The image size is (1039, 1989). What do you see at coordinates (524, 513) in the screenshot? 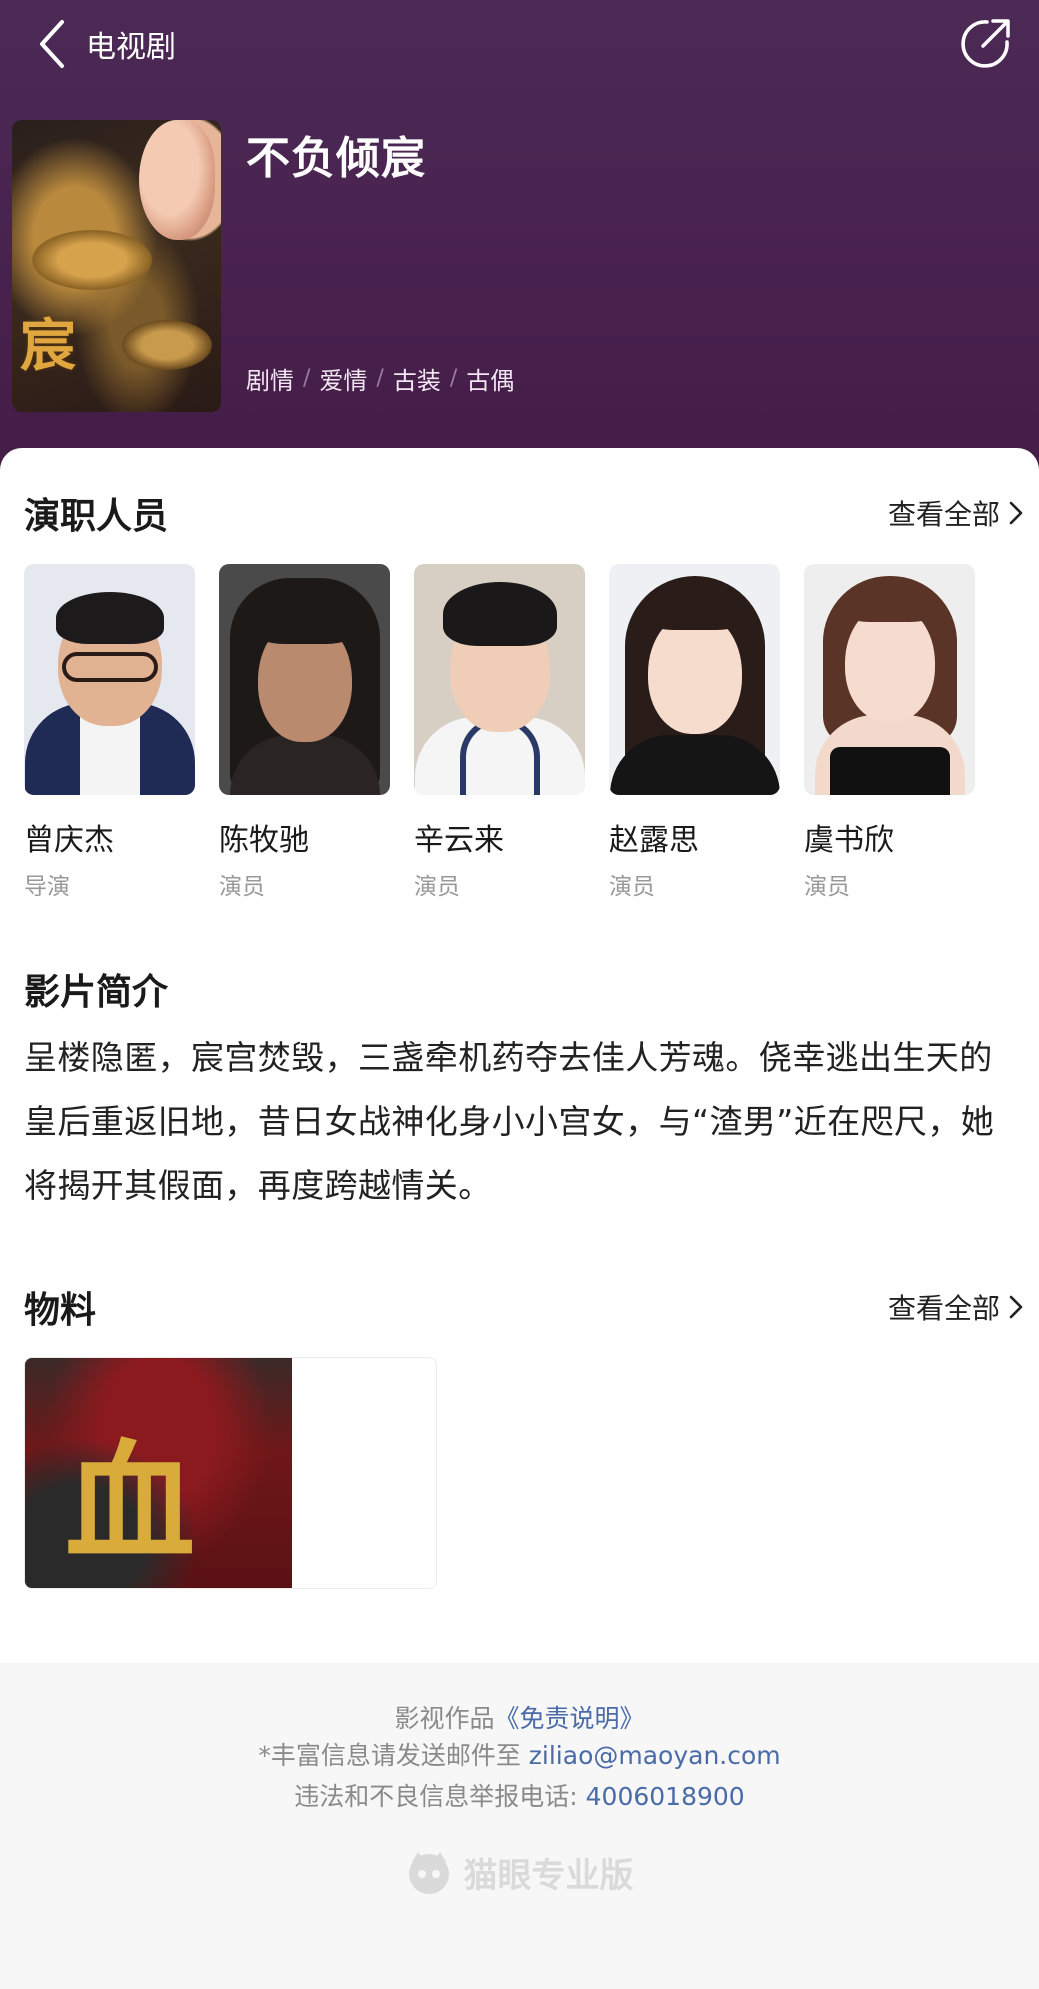
I see `cast-section-header: 演职人员 查看全部` at bounding box center [524, 513].